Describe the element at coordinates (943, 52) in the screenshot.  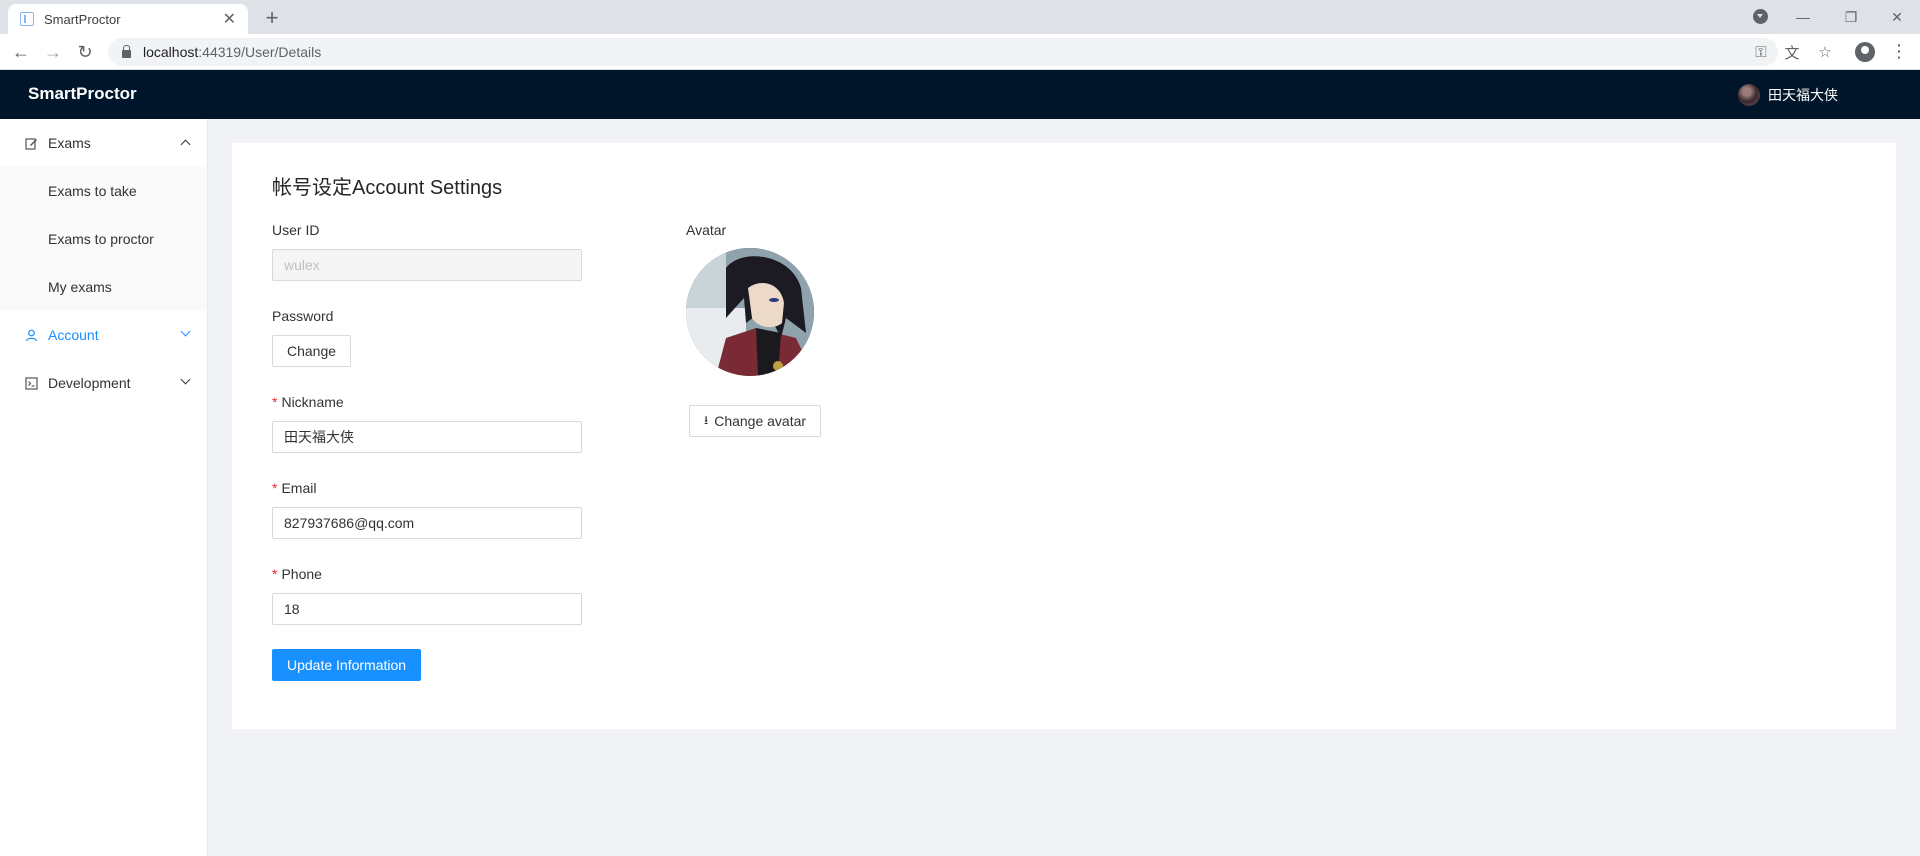
I see `address-bar: localhost:44319/User/Details` at that location.